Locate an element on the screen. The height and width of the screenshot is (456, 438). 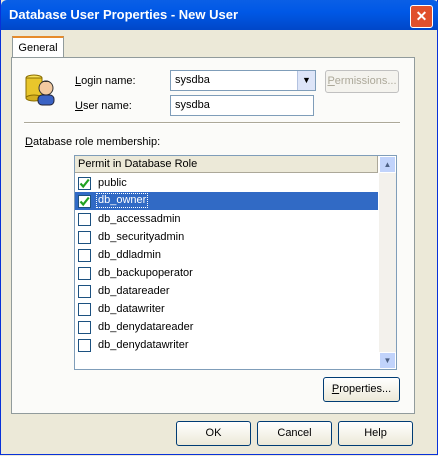
role-name: db_owner is located at coordinates (122, 200).